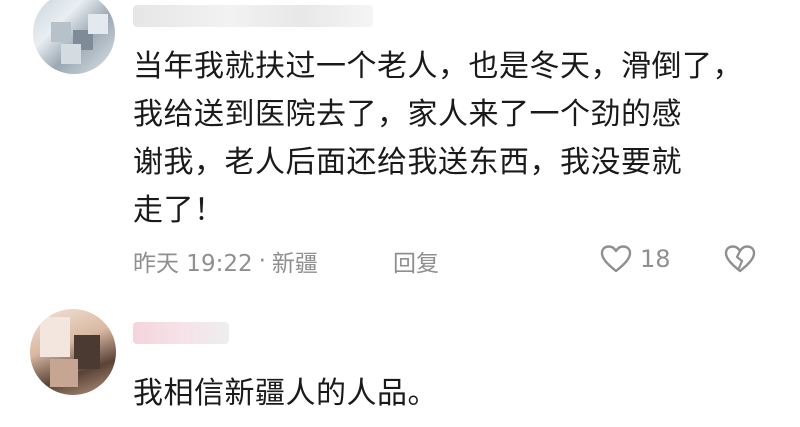  Describe the element at coordinates (179, 210) in the screenshot. I see `comment-text-line: 走了！` at that location.